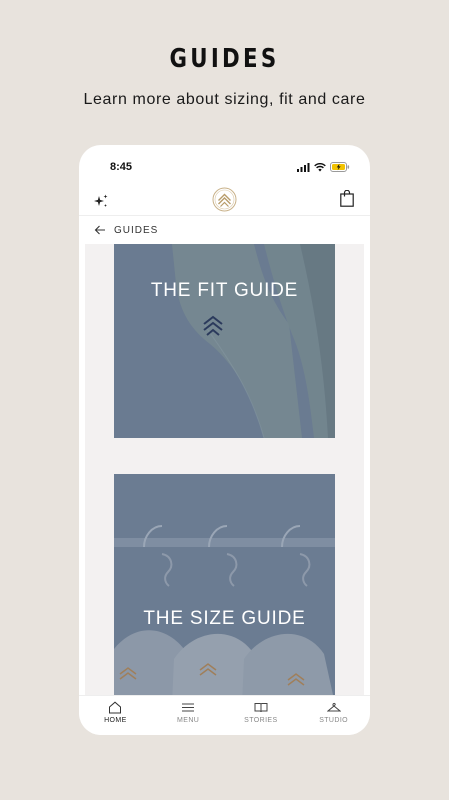  Describe the element at coordinates (347, 198) in the screenshot. I see `shopping-bag-icon` at that location.